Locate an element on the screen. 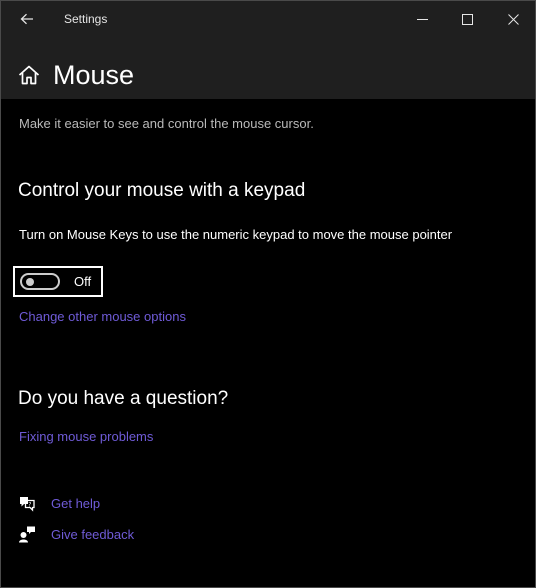 The image size is (536, 588). title-bar: Settings is located at coordinates (268, 19).